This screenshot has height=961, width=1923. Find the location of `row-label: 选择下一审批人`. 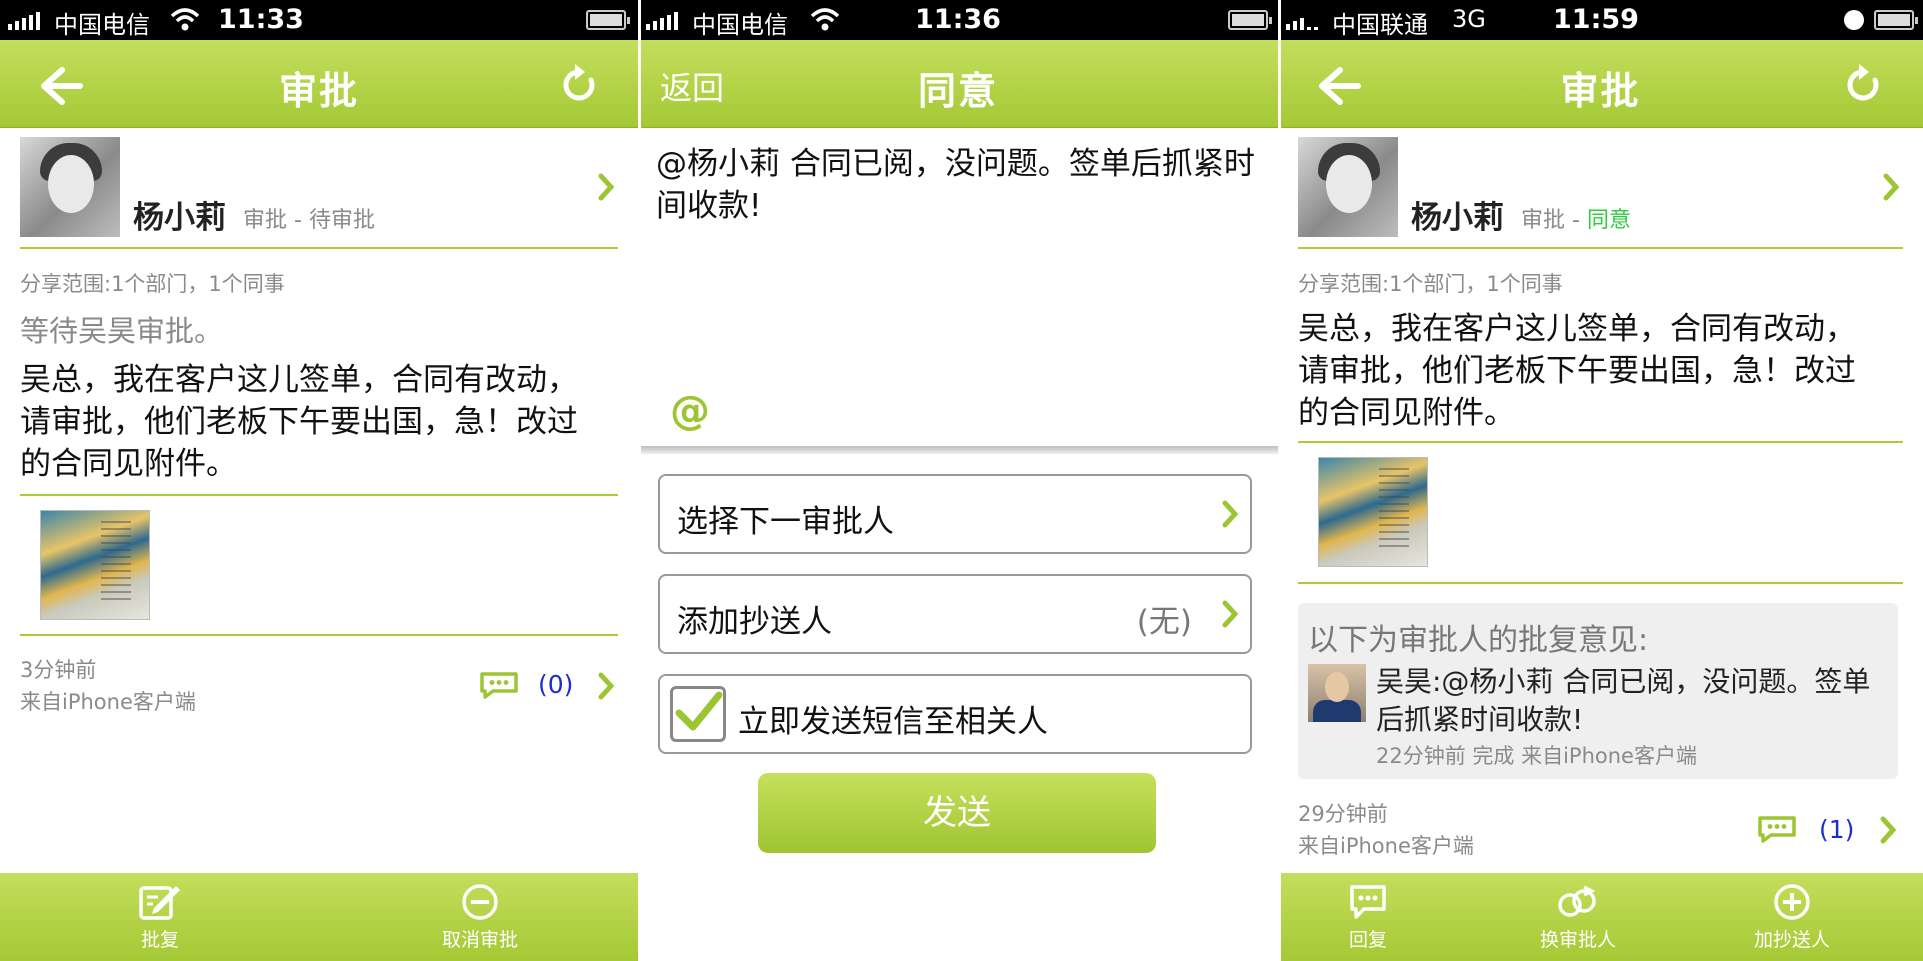

row-label: 选择下一审批人 is located at coordinates (785, 522).